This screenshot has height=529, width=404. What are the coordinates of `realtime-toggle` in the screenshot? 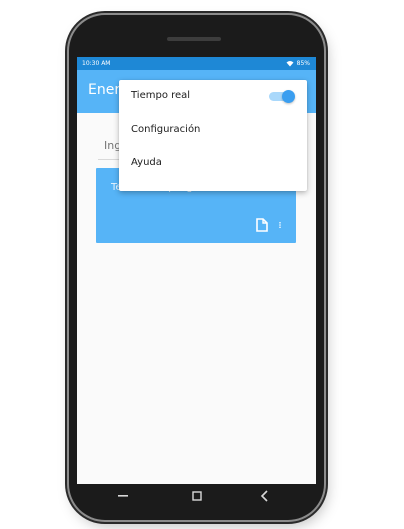 It's located at (282, 96).